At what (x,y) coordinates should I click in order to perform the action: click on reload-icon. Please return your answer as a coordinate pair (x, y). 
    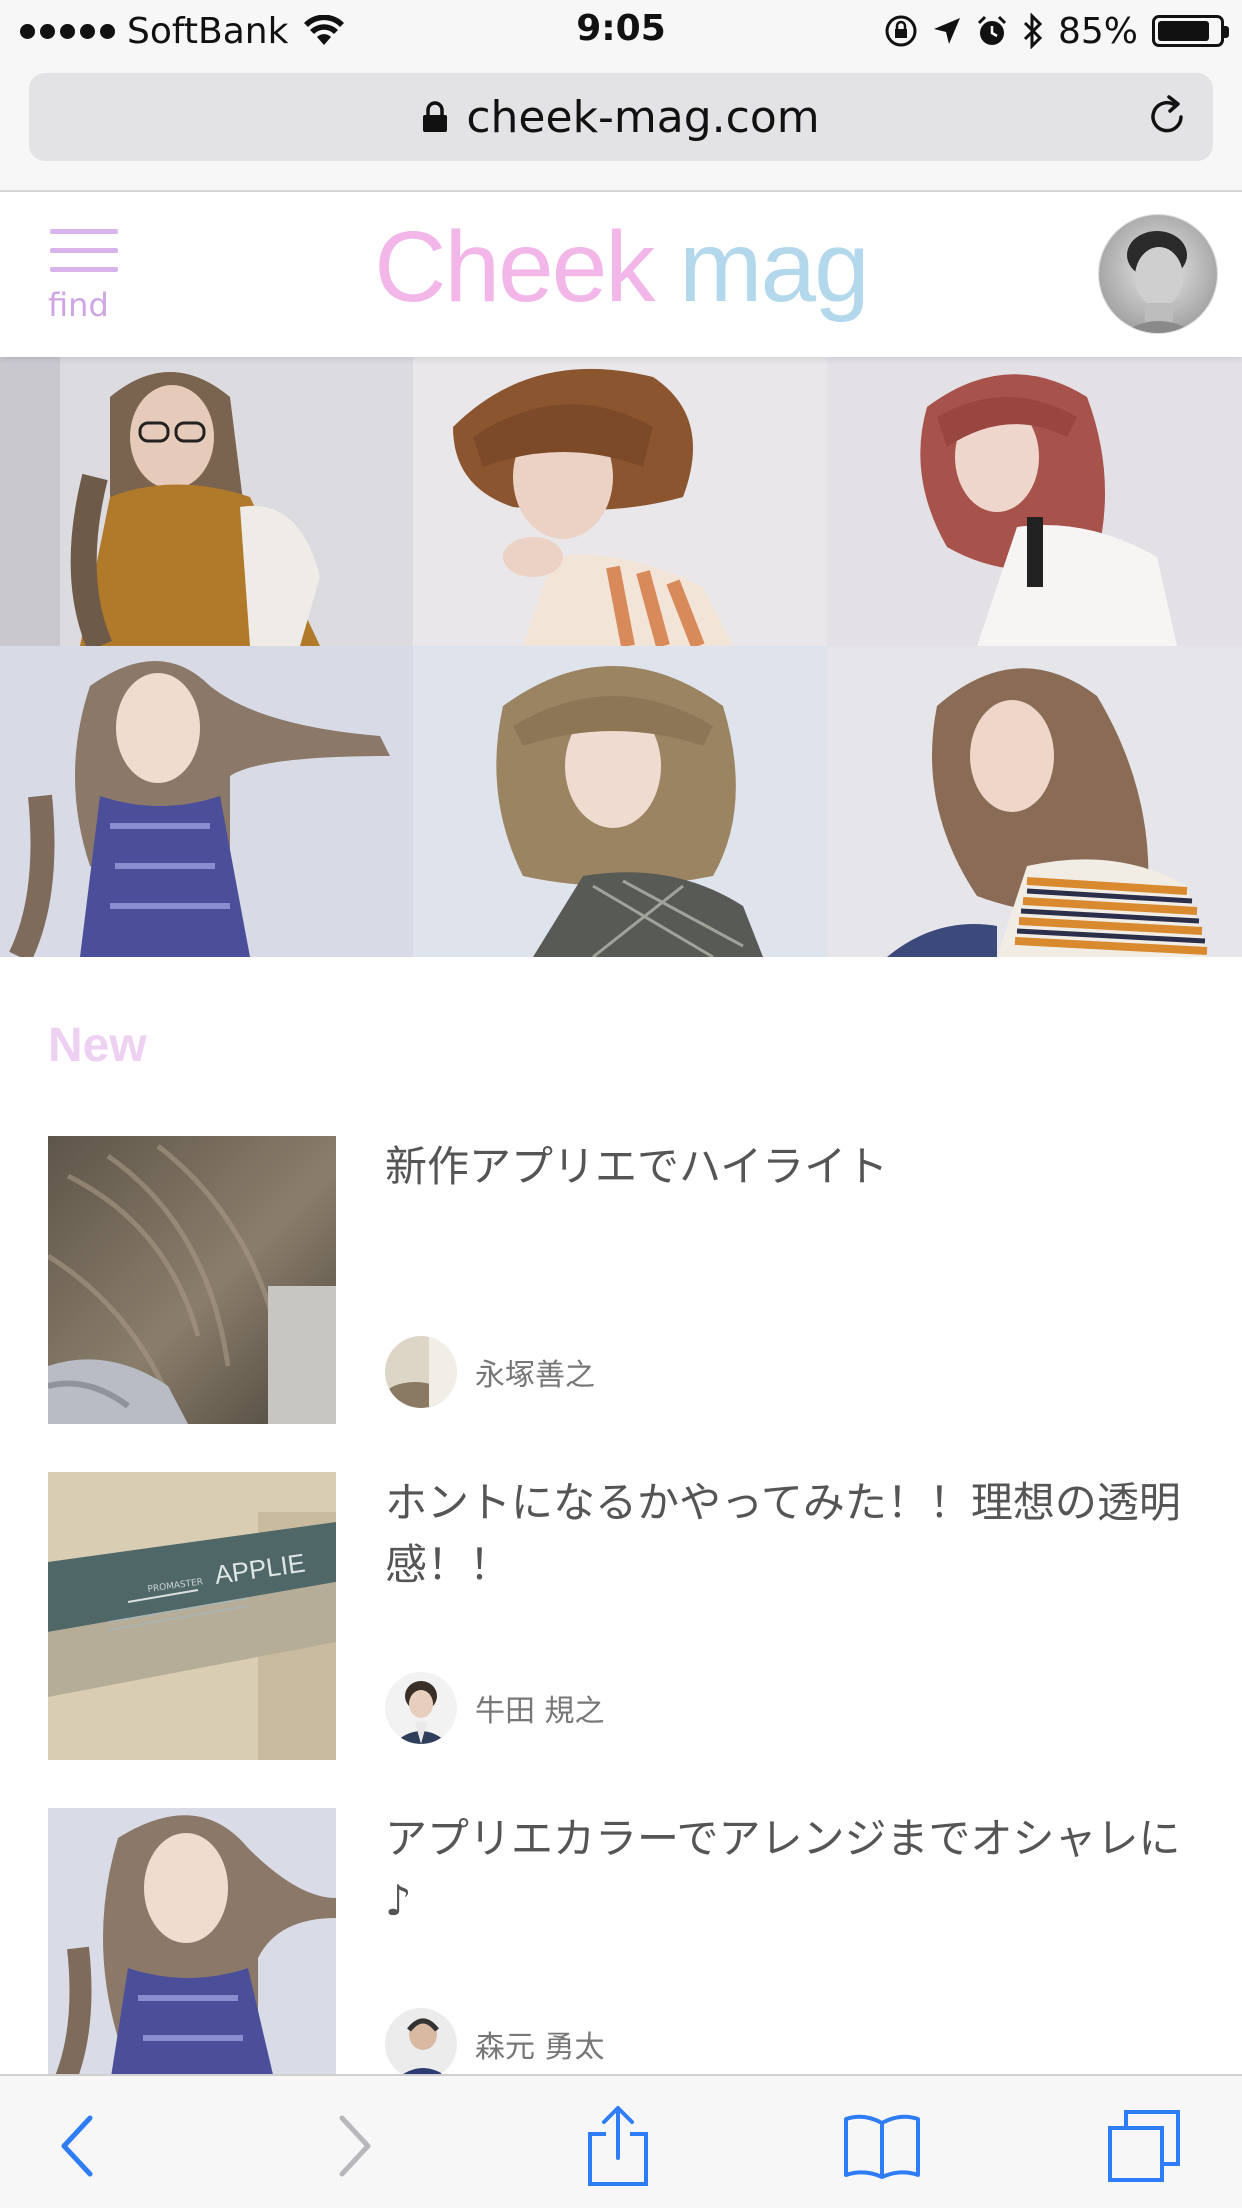
    Looking at the image, I should click on (1167, 117).